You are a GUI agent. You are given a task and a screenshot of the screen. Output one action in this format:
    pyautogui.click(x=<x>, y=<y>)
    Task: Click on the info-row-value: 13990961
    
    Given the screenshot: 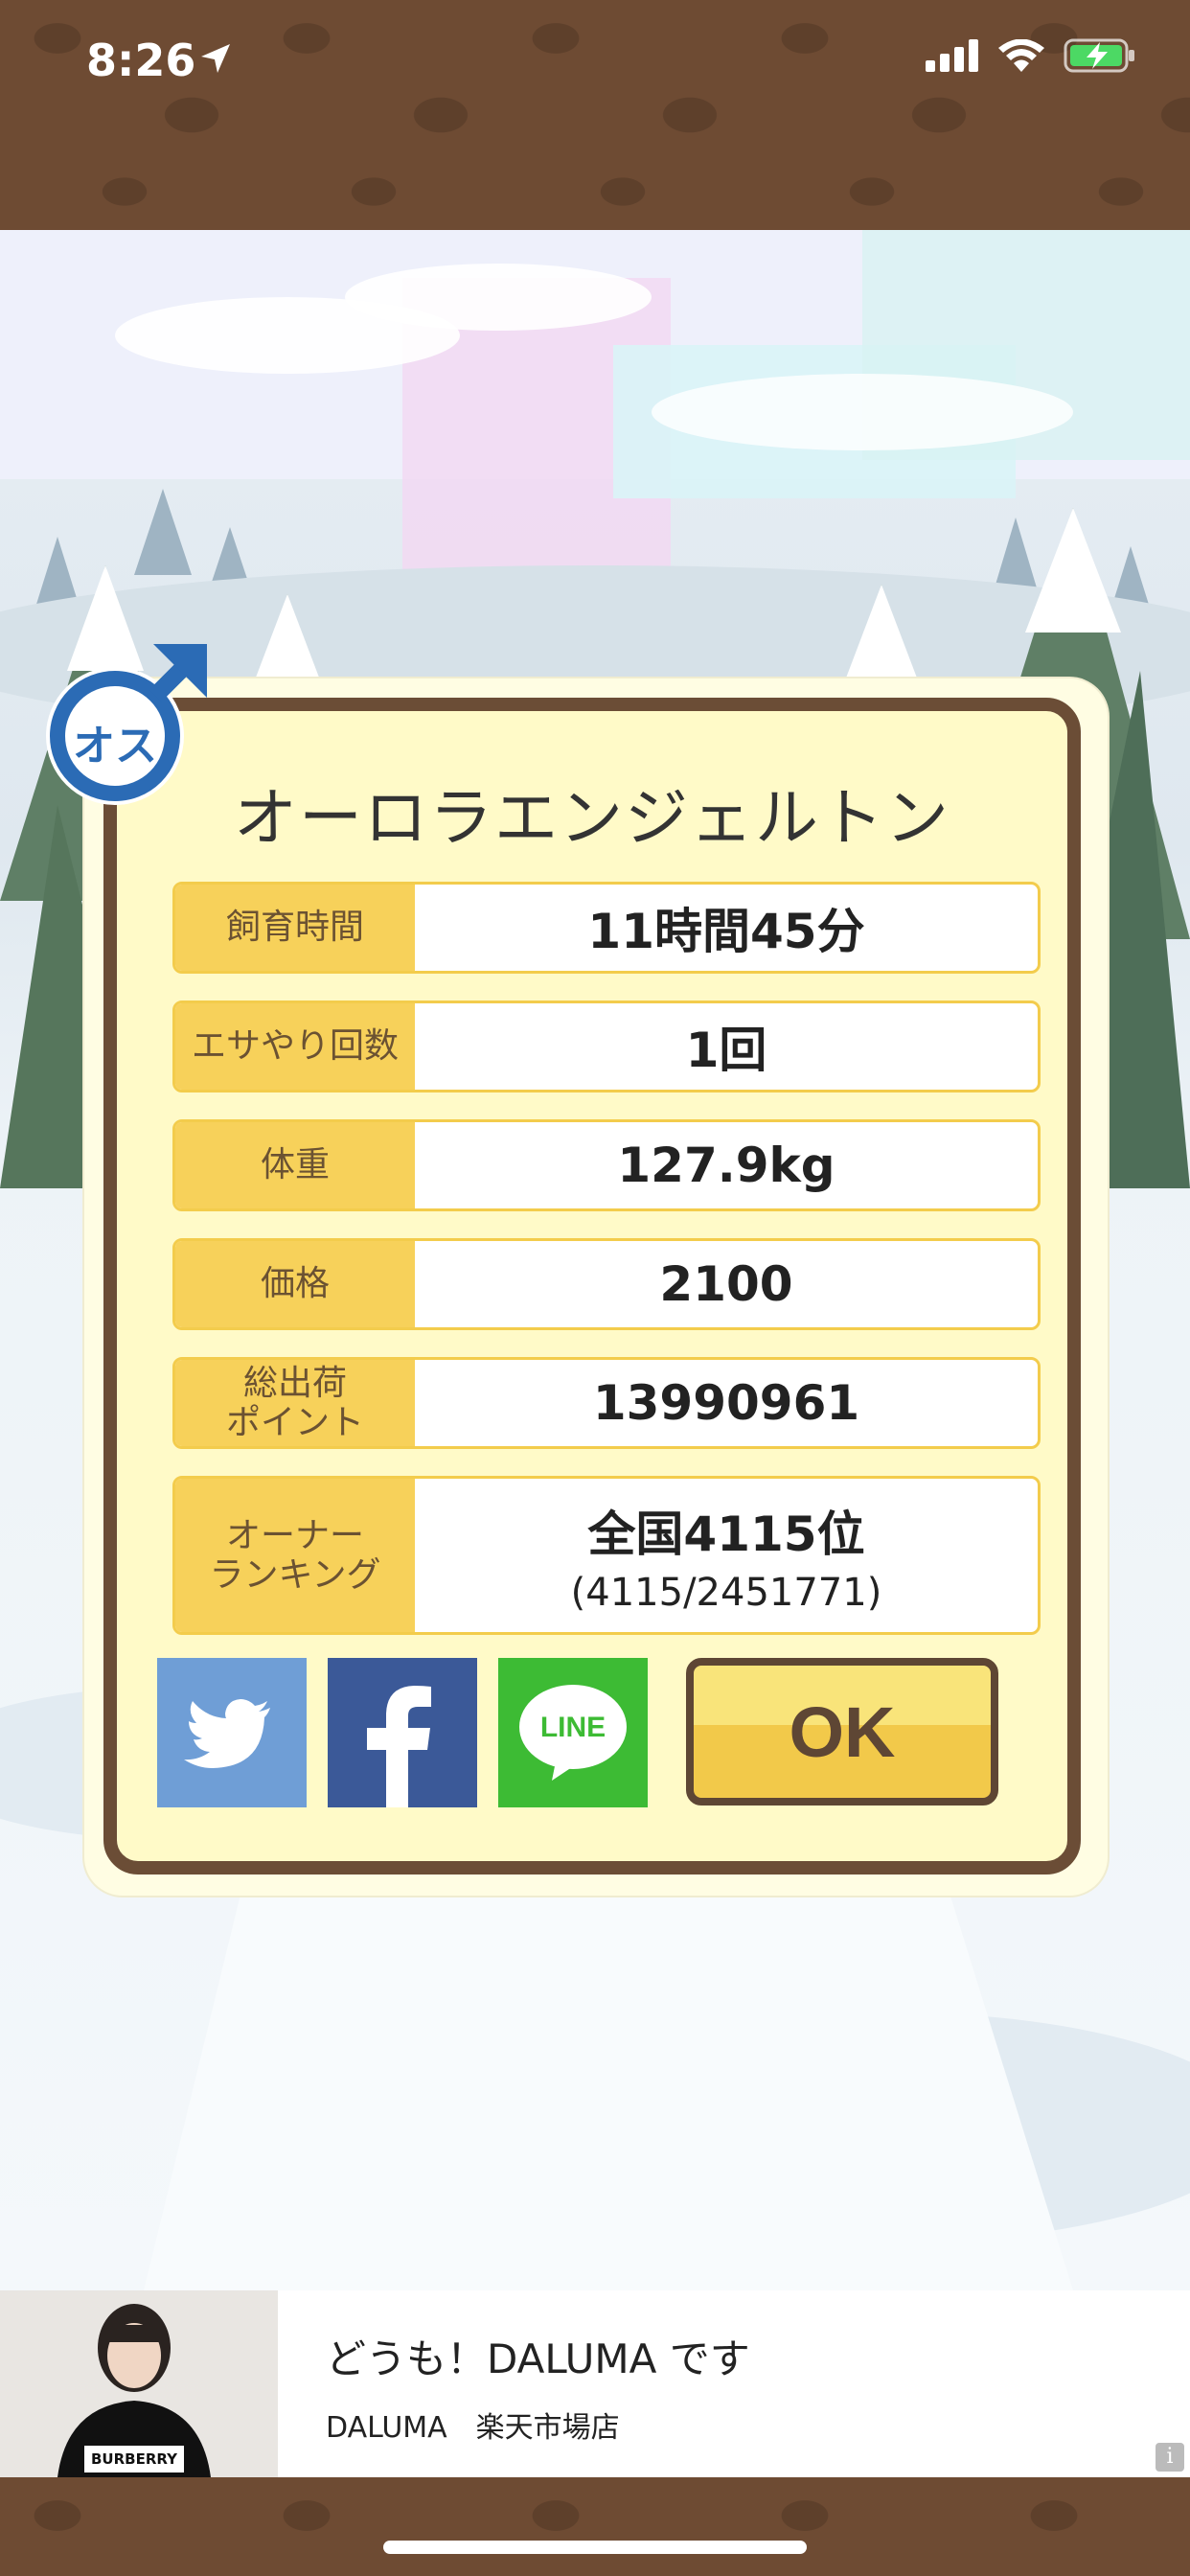 What is the action you would take?
    pyautogui.click(x=727, y=1403)
    